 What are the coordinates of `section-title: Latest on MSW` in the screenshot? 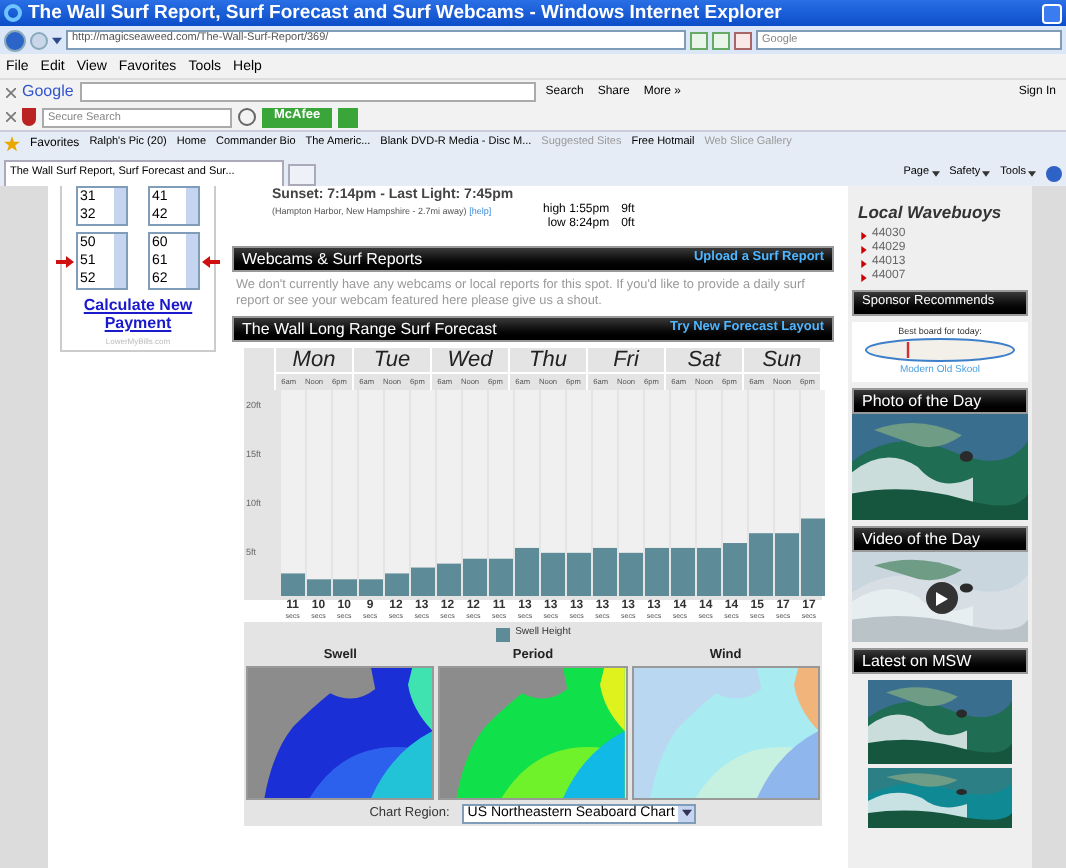 It's located at (917, 661).